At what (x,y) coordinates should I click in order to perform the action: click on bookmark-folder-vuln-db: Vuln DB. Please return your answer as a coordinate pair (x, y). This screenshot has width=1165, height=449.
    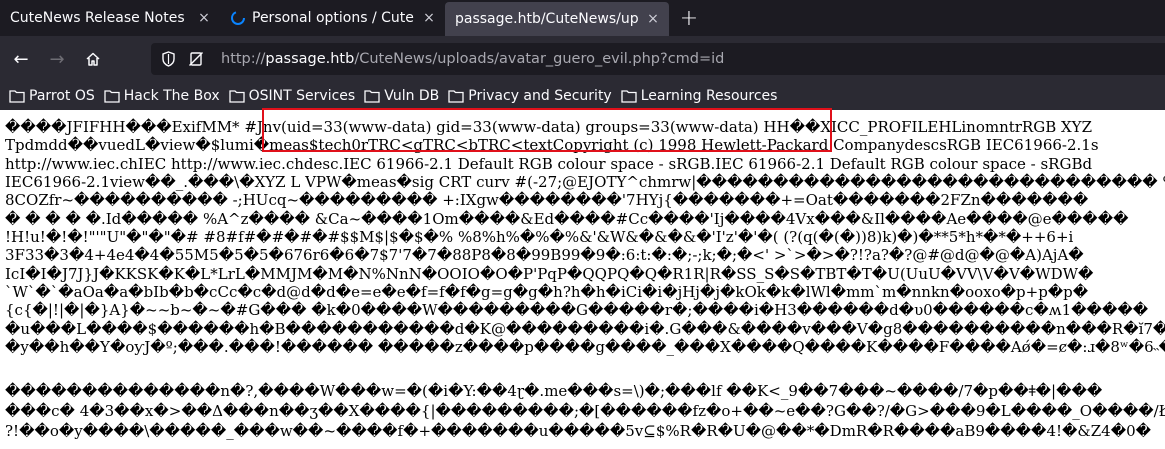
    Looking at the image, I should click on (401, 96).